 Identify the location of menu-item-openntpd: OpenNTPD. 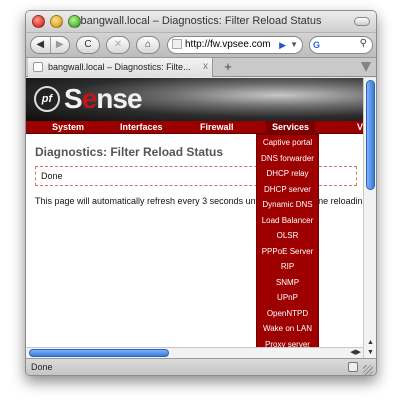
(287, 314).